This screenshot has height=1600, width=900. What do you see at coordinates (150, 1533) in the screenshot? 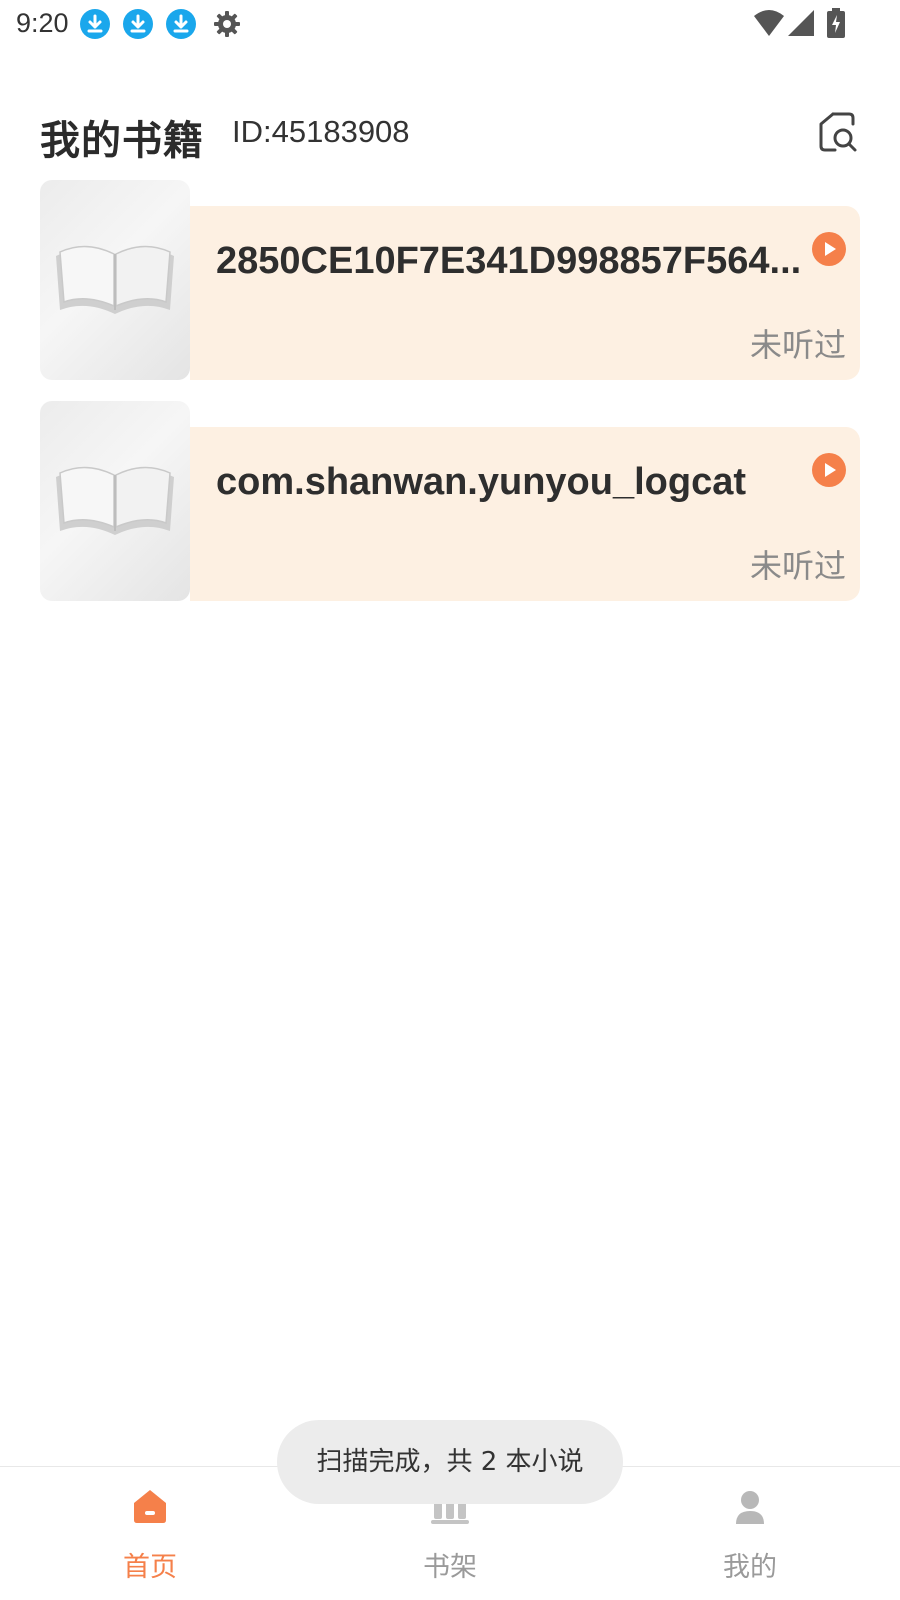
I see `nav-item-home: 首页` at bounding box center [150, 1533].